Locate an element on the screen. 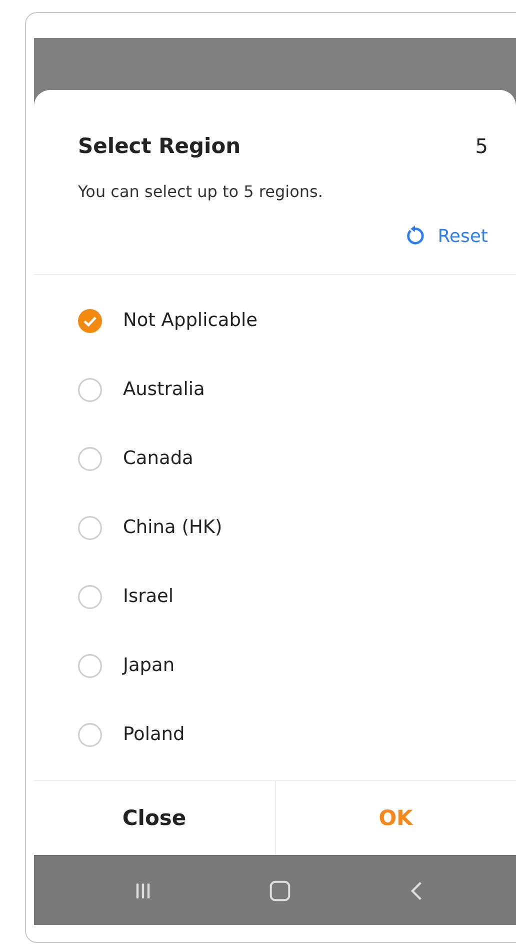  selection-count: 5 is located at coordinates (481, 146).